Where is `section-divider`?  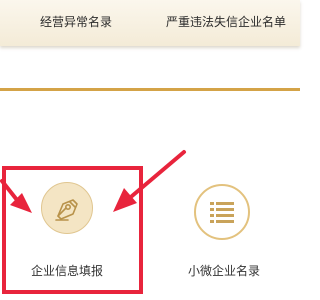 section-divider is located at coordinates (150, 89).